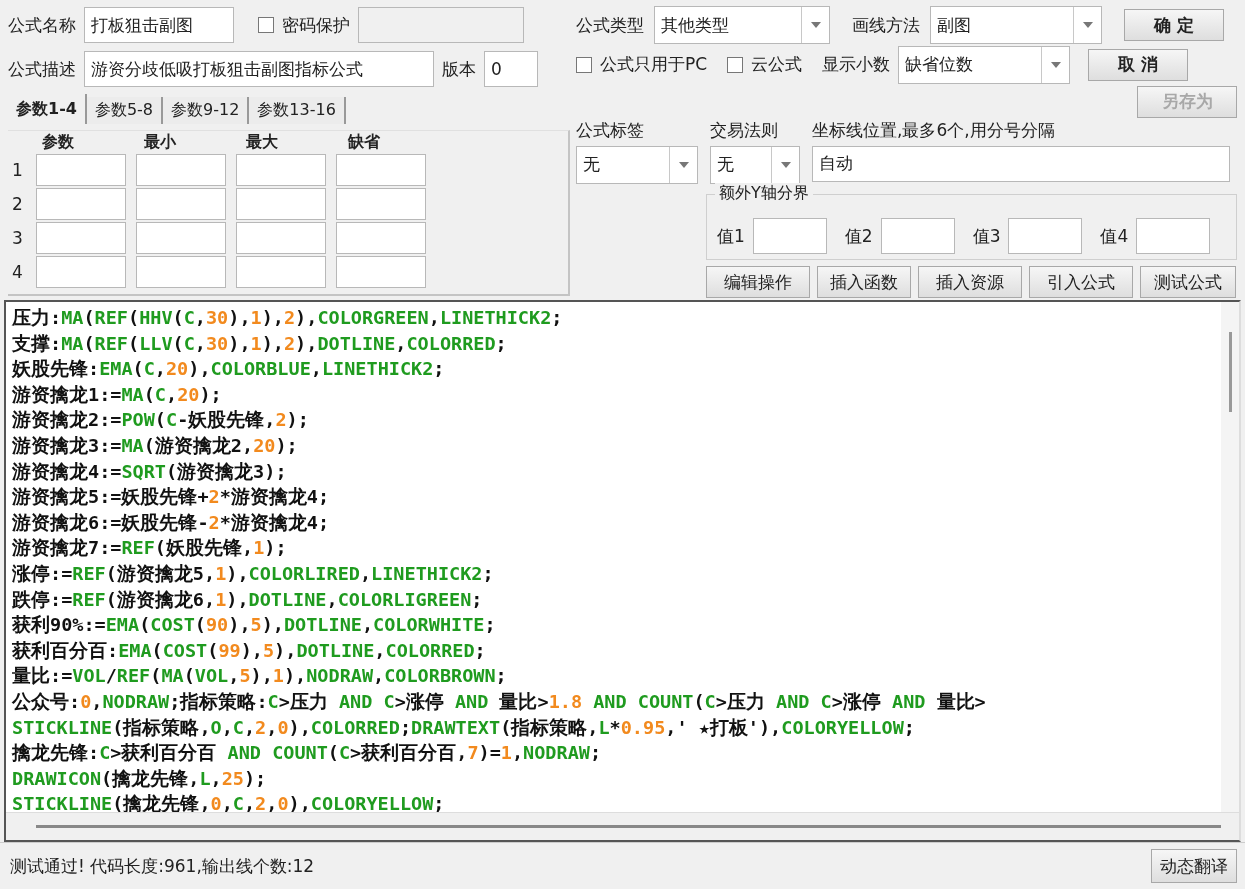 This screenshot has height=889, width=1245. What do you see at coordinates (1021, 163) in the screenshot?
I see `axis-lines-field: 自动` at bounding box center [1021, 163].